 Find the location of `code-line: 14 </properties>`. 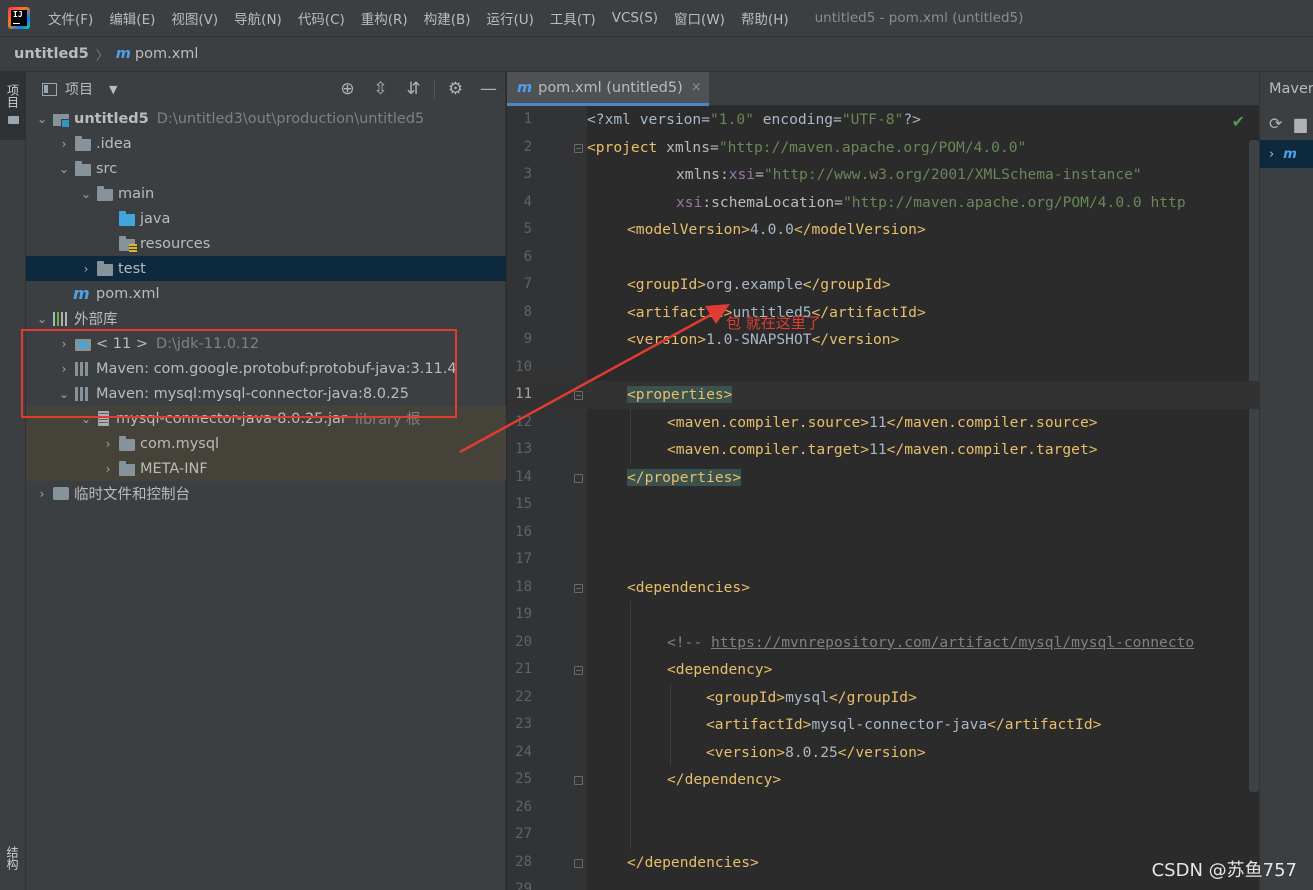

code-line: 14 </properties> is located at coordinates (628, 477).